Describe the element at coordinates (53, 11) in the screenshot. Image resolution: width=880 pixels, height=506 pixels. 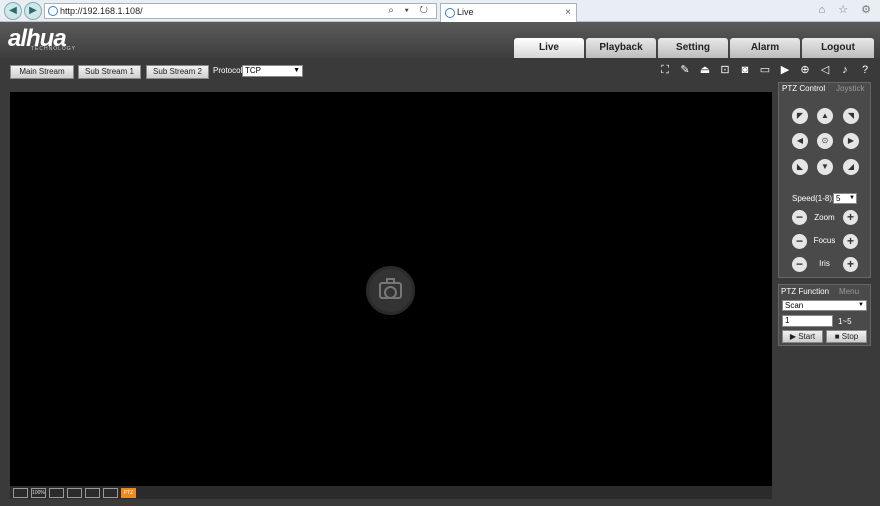
I see `globe-icon` at that location.